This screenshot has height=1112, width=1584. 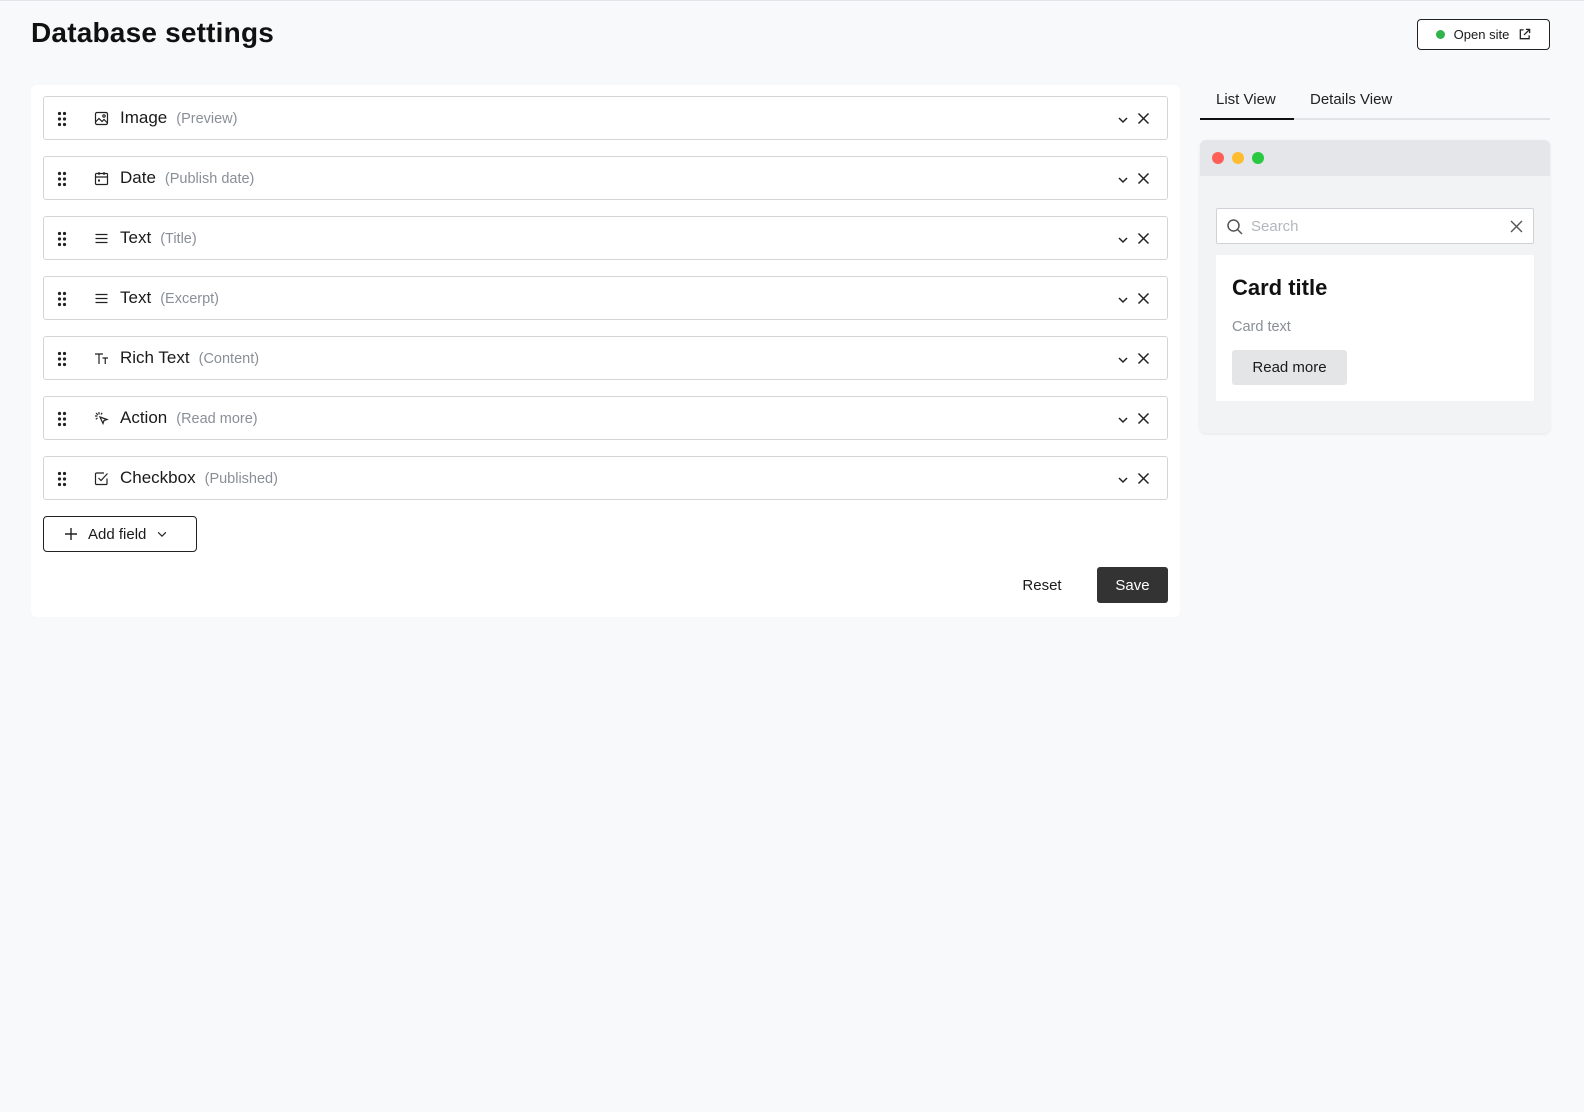 I want to click on field-row: Rich Text (Content), so click(x=605, y=358).